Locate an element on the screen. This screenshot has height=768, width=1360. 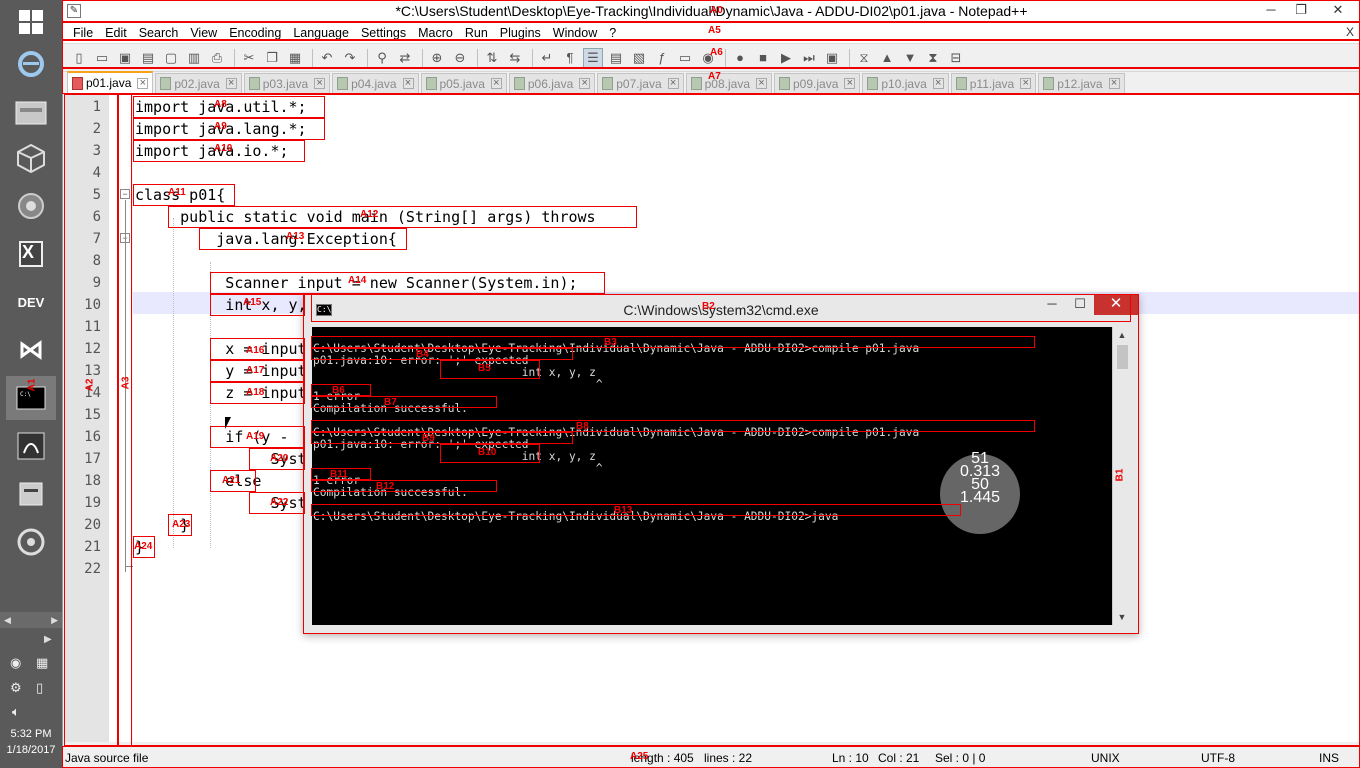
aoi-label: B6 is located at coordinates (338, 390).